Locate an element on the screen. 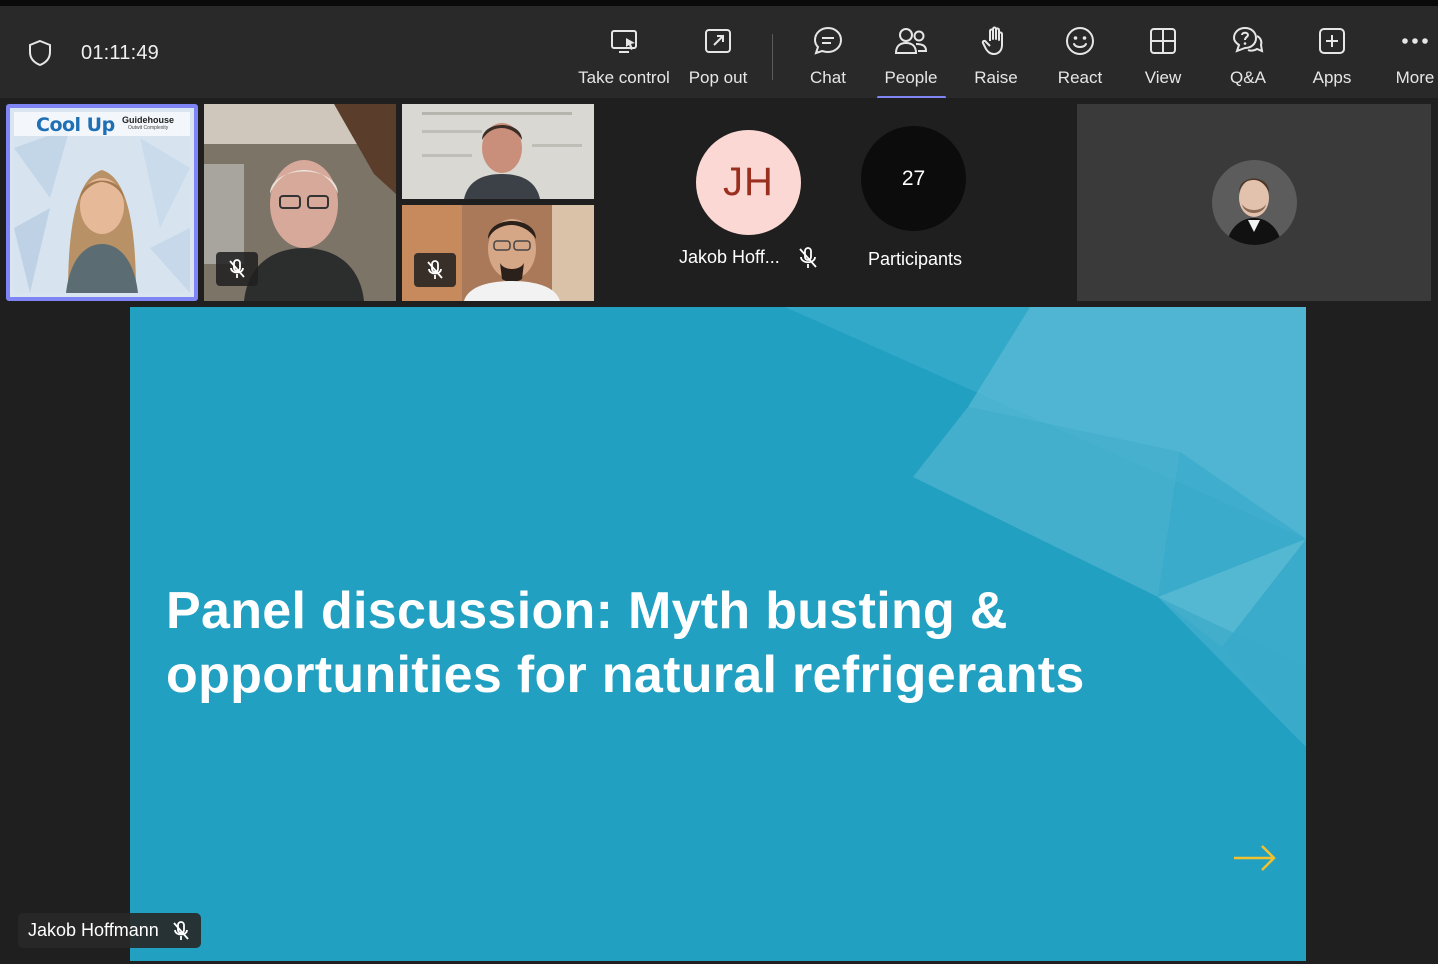 This screenshot has height=964, width=1438. chat-bubble-icon is located at coordinates (828, 41).